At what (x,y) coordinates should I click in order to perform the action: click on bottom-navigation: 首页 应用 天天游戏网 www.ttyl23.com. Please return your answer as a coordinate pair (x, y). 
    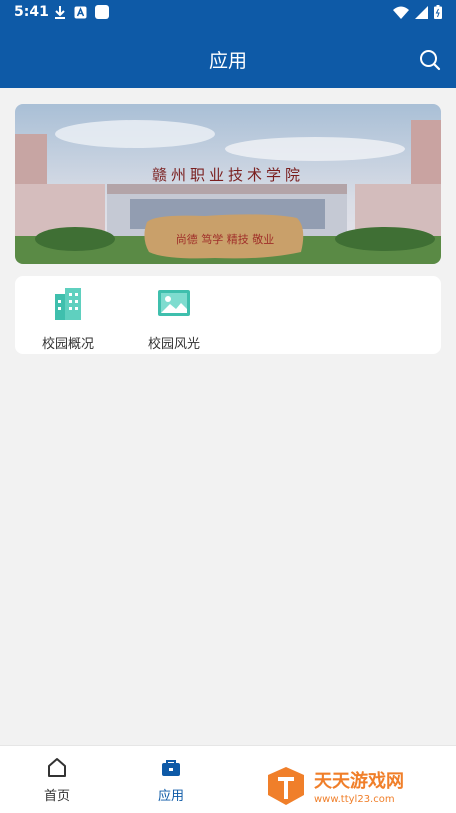
    Looking at the image, I should click on (228, 779).